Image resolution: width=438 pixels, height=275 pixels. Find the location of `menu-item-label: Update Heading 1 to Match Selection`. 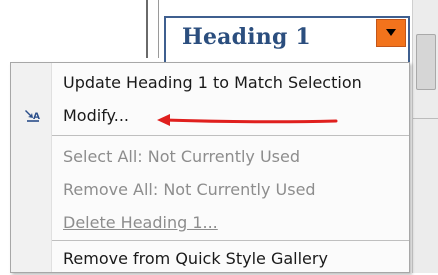

menu-item-label: Update Heading 1 to Match Selection is located at coordinates (212, 82).